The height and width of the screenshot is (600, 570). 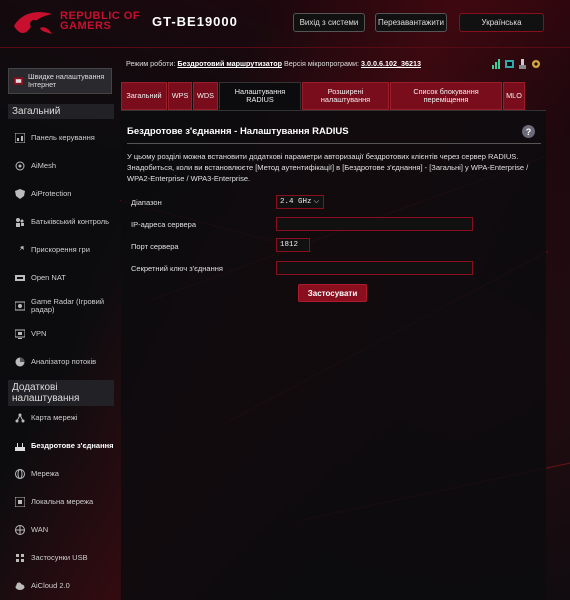 I want to click on sidebar-item-aicloud: AiCloud 2.0, so click(x=61, y=586).